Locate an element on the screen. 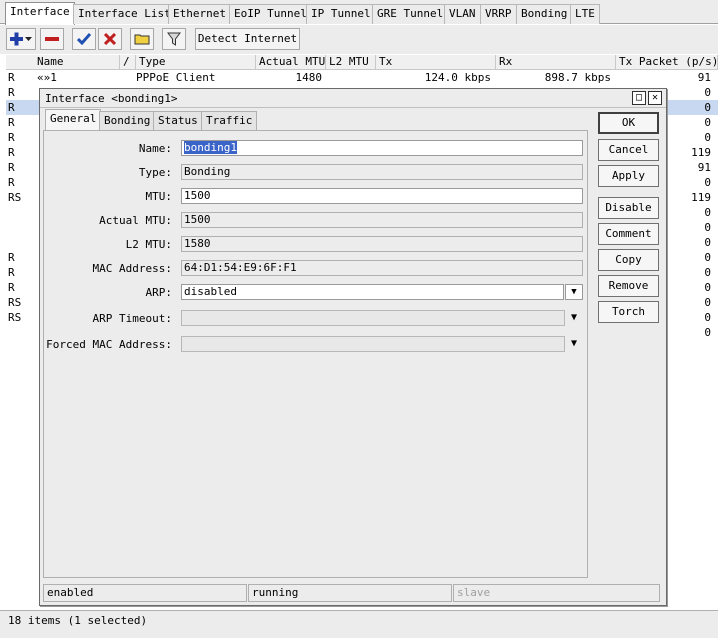 Image resolution: width=718 pixels, height=638 pixels. tab-vlan: VLAN is located at coordinates (462, 14).